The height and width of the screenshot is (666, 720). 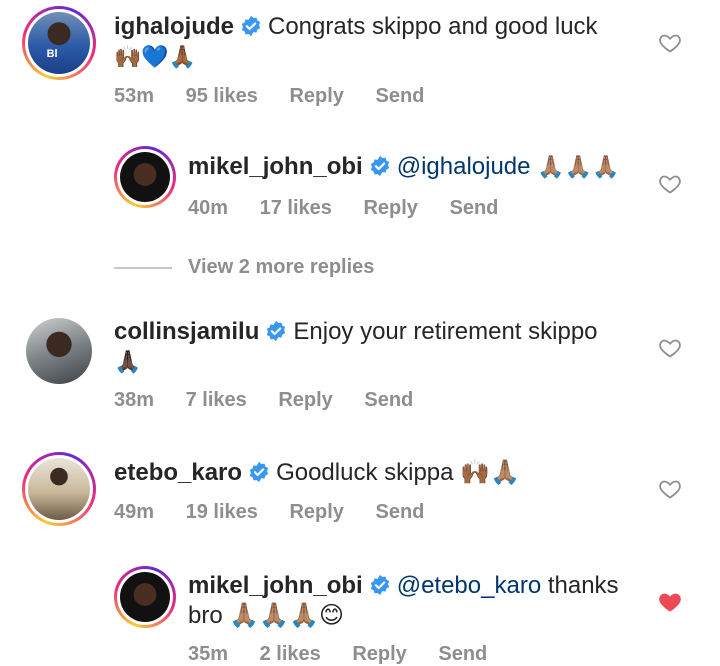 I want to click on likes-count: 19 likes, so click(x=222, y=512).